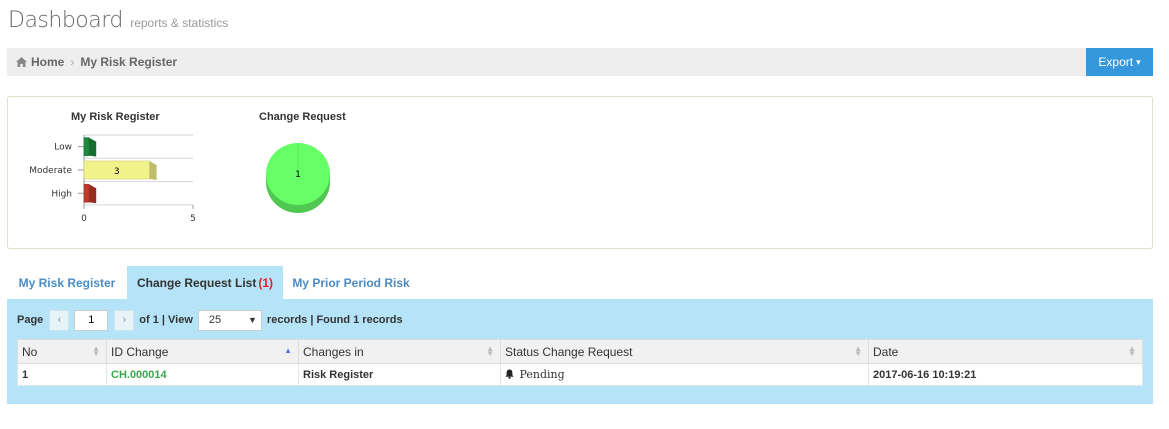 This screenshot has width=1169, height=429. I want to click on export-button: Export ▾, so click(1119, 62).